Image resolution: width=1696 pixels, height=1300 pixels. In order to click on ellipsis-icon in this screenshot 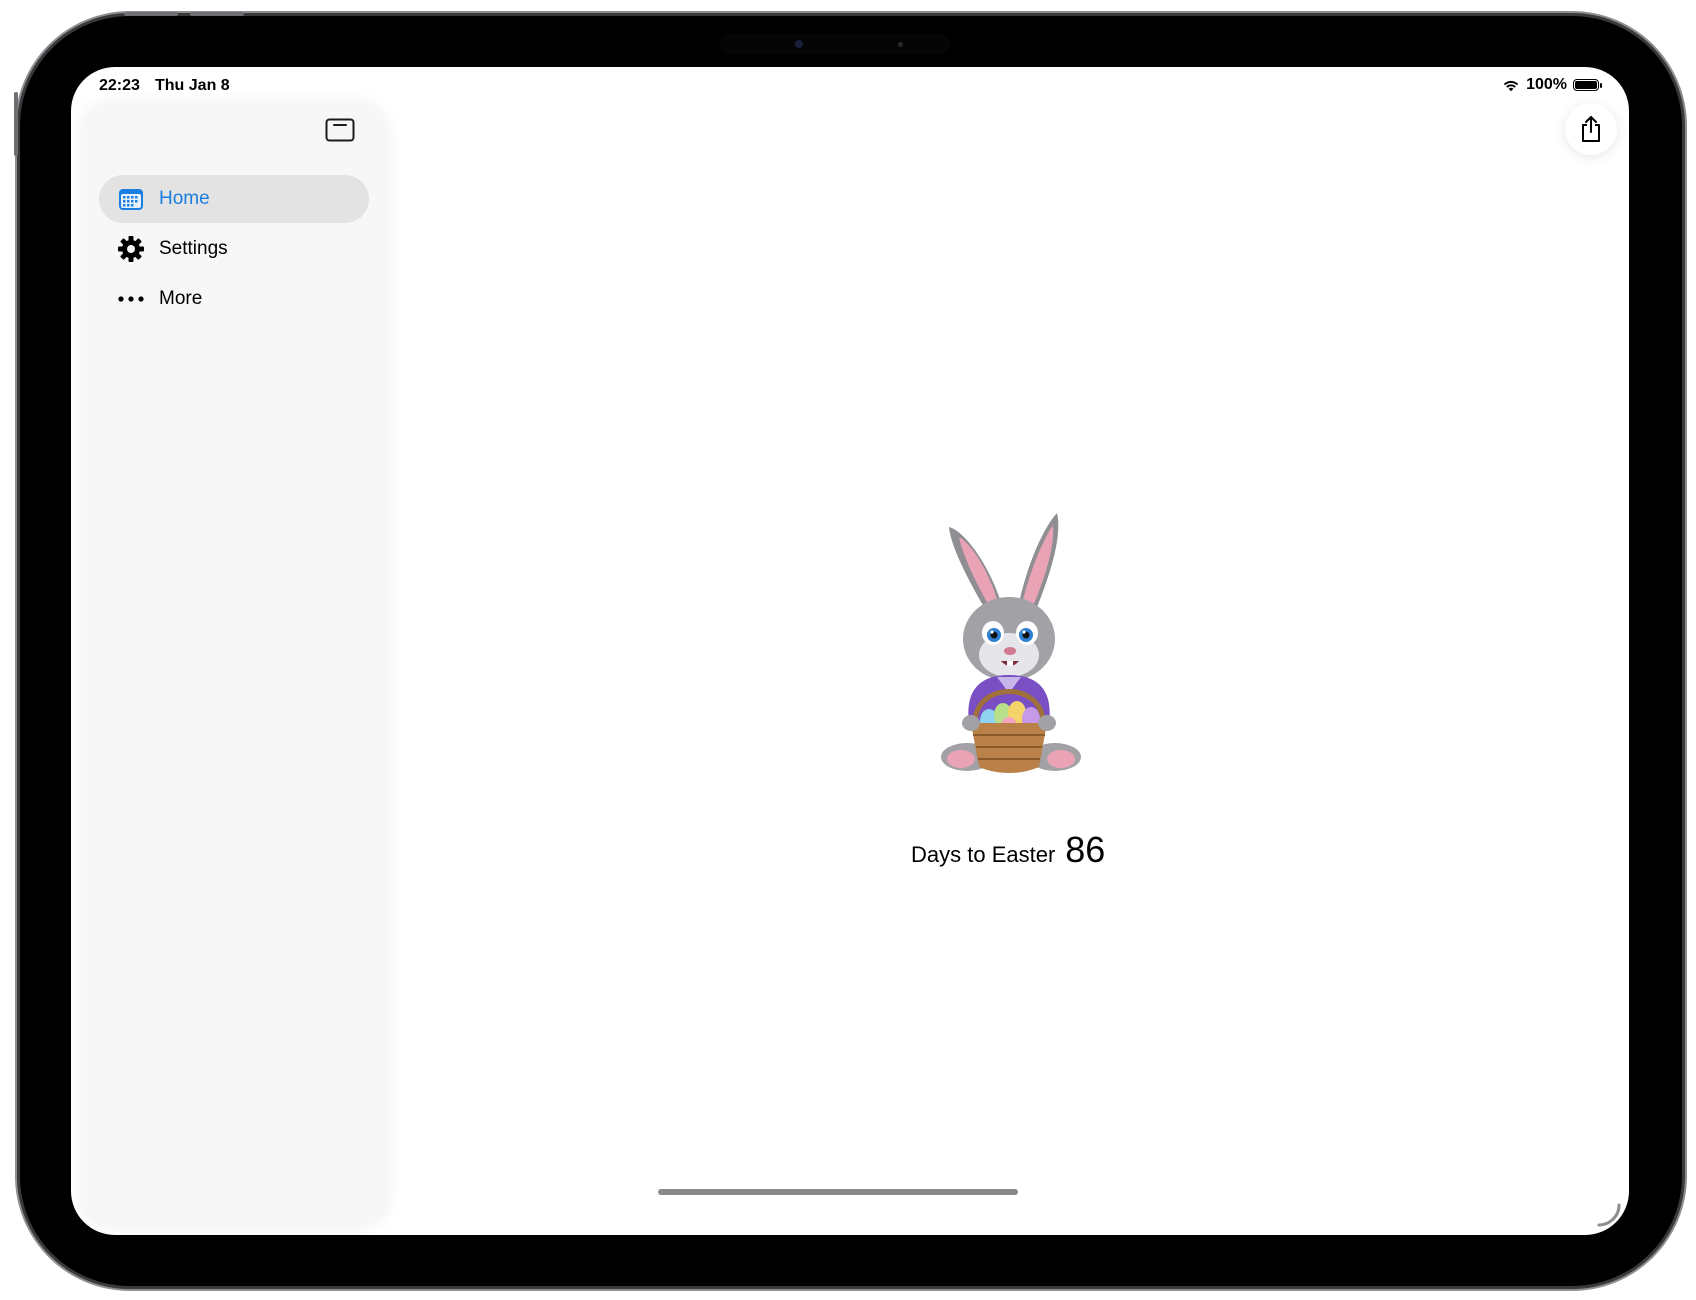, I will do `click(131, 299)`.